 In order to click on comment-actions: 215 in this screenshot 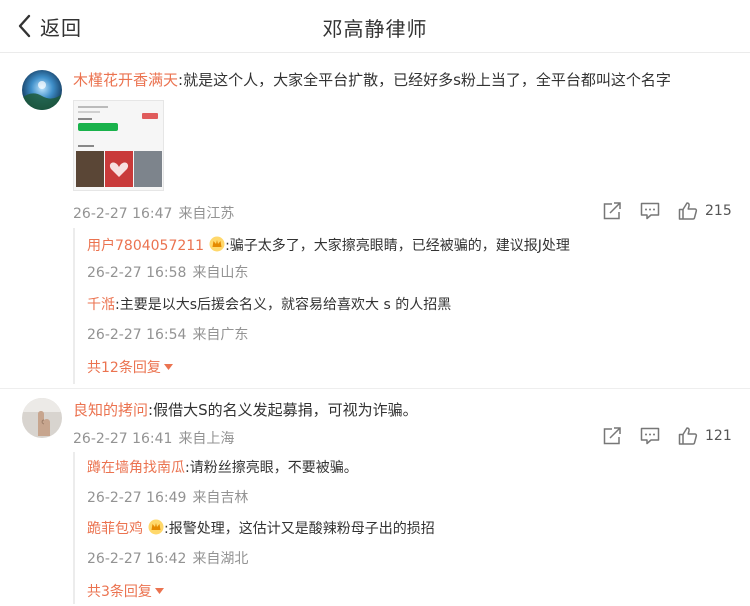, I will do `click(666, 211)`.